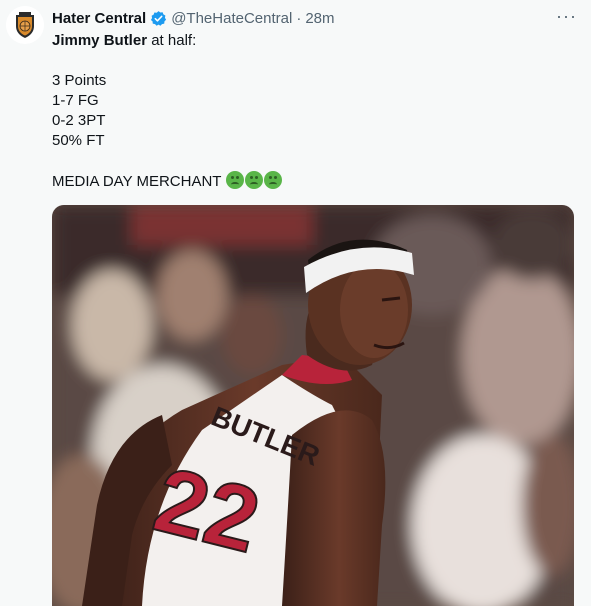 This screenshot has height=606, width=591. I want to click on author-name: Hater Central, so click(99, 18).